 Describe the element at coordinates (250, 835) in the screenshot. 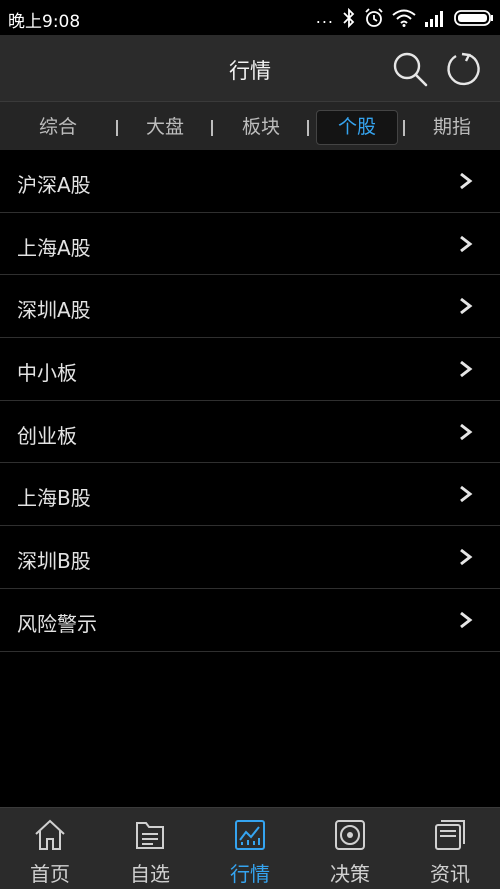

I see `chart-icon` at that location.